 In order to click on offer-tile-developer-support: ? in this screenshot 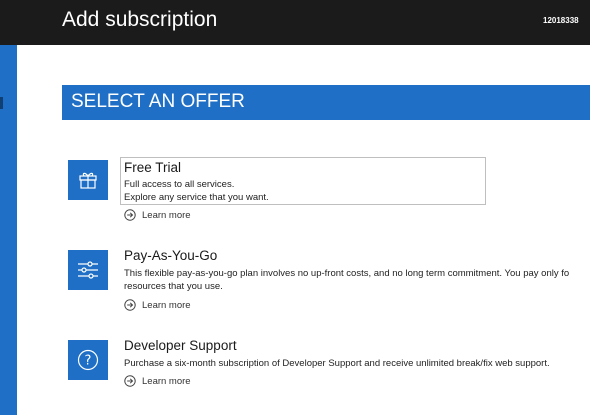, I will do `click(88, 360)`.